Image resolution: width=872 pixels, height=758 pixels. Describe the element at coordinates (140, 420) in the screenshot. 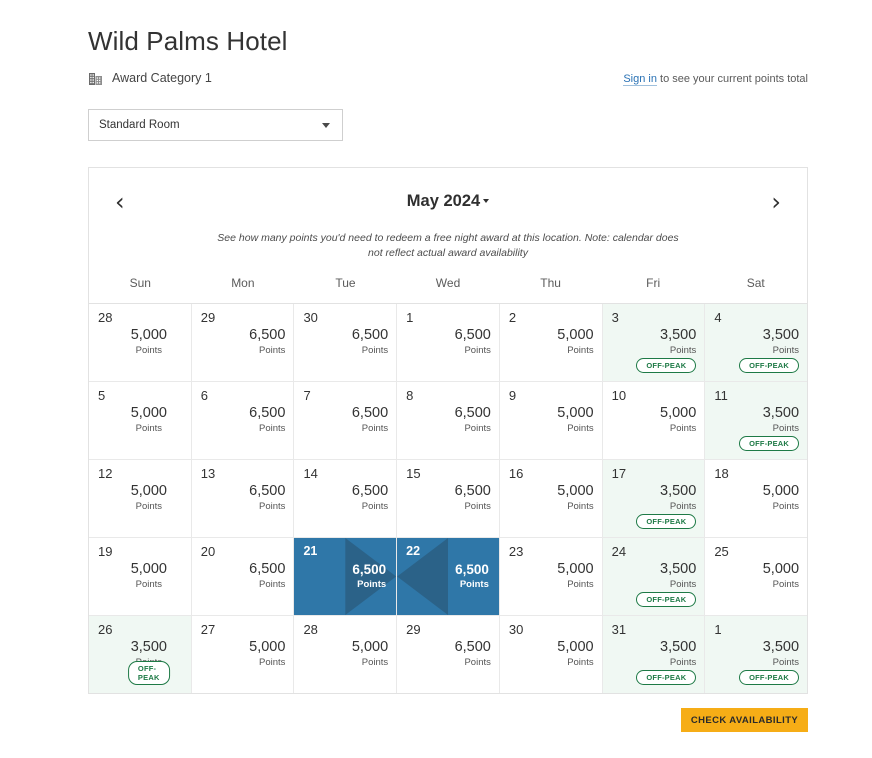

I see `calendar-day-cell: 5 5,000 Points` at that location.